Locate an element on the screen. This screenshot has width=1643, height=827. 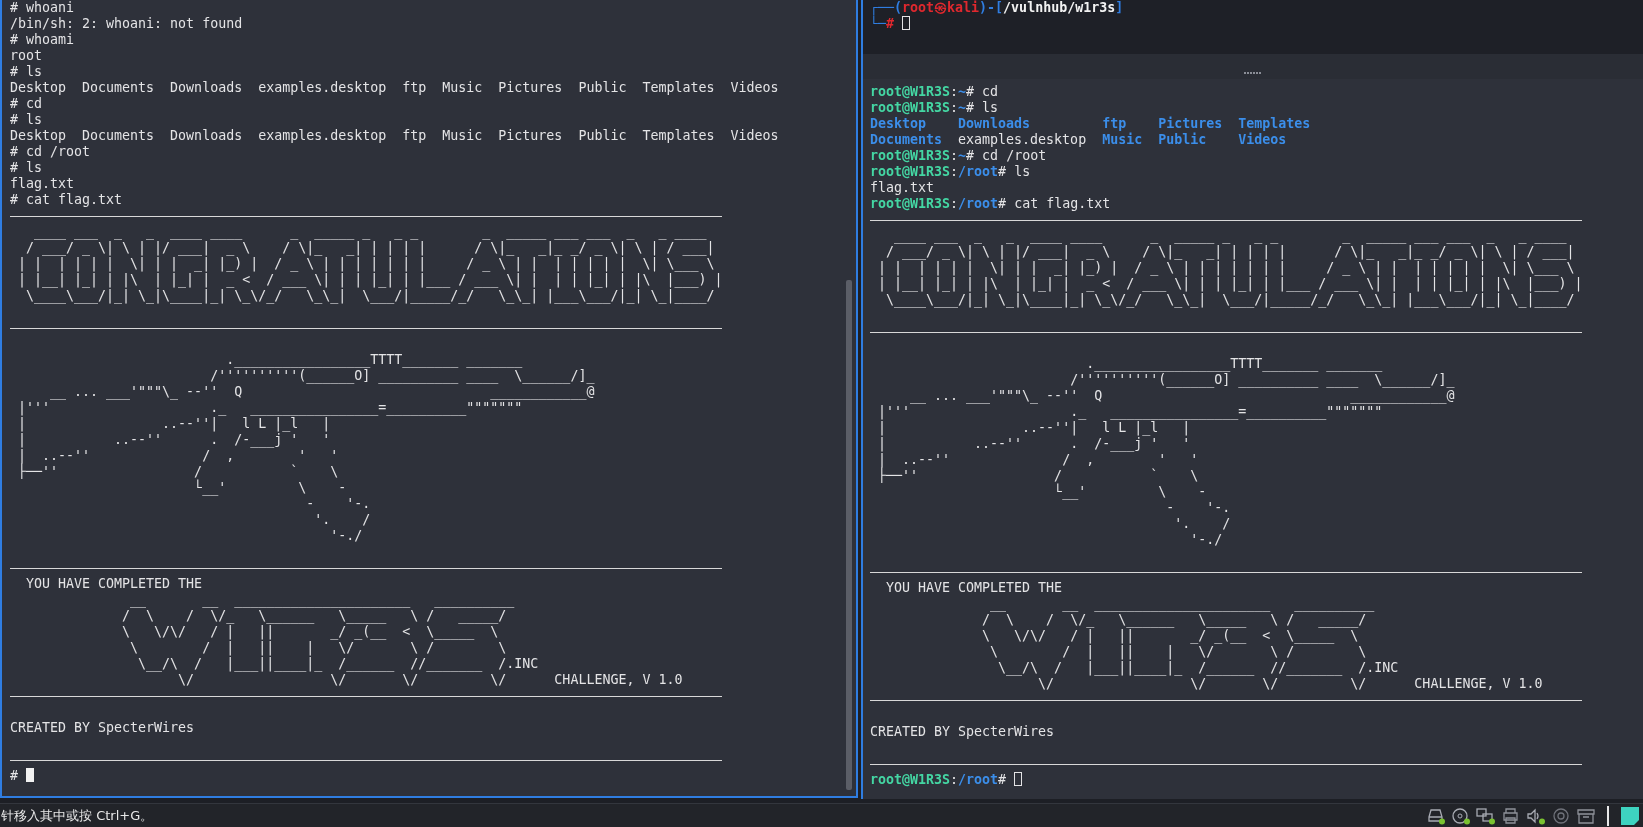
resize-handle-icon is located at coordinates (1253, 73).